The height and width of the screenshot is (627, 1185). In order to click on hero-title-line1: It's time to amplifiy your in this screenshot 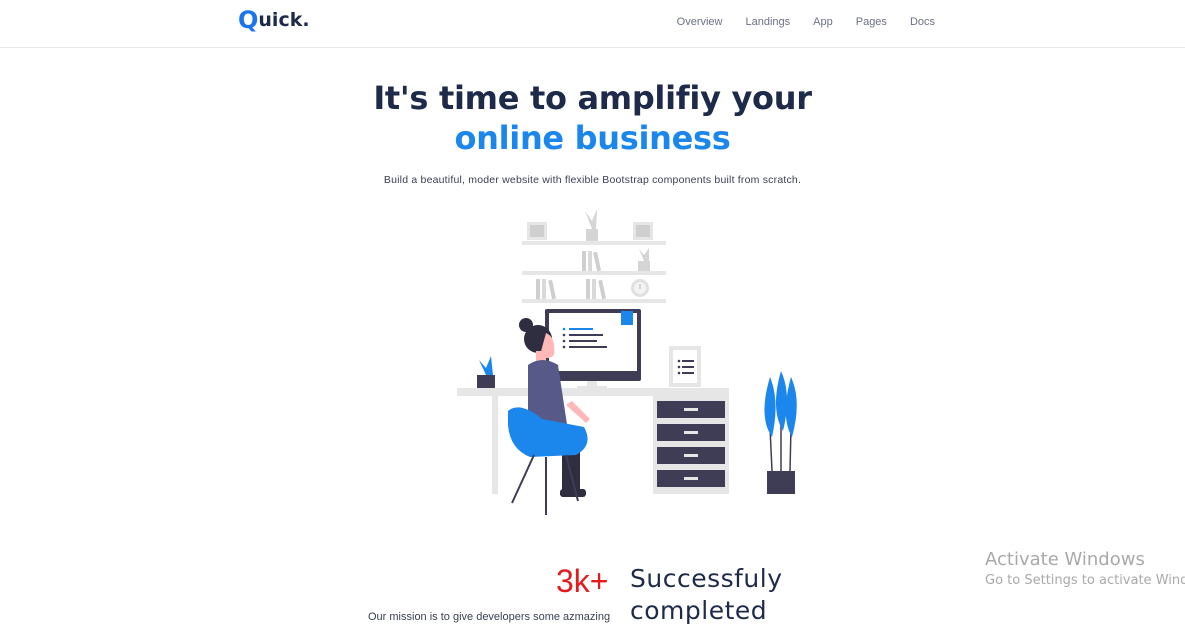, I will do `click(592, 98)`.